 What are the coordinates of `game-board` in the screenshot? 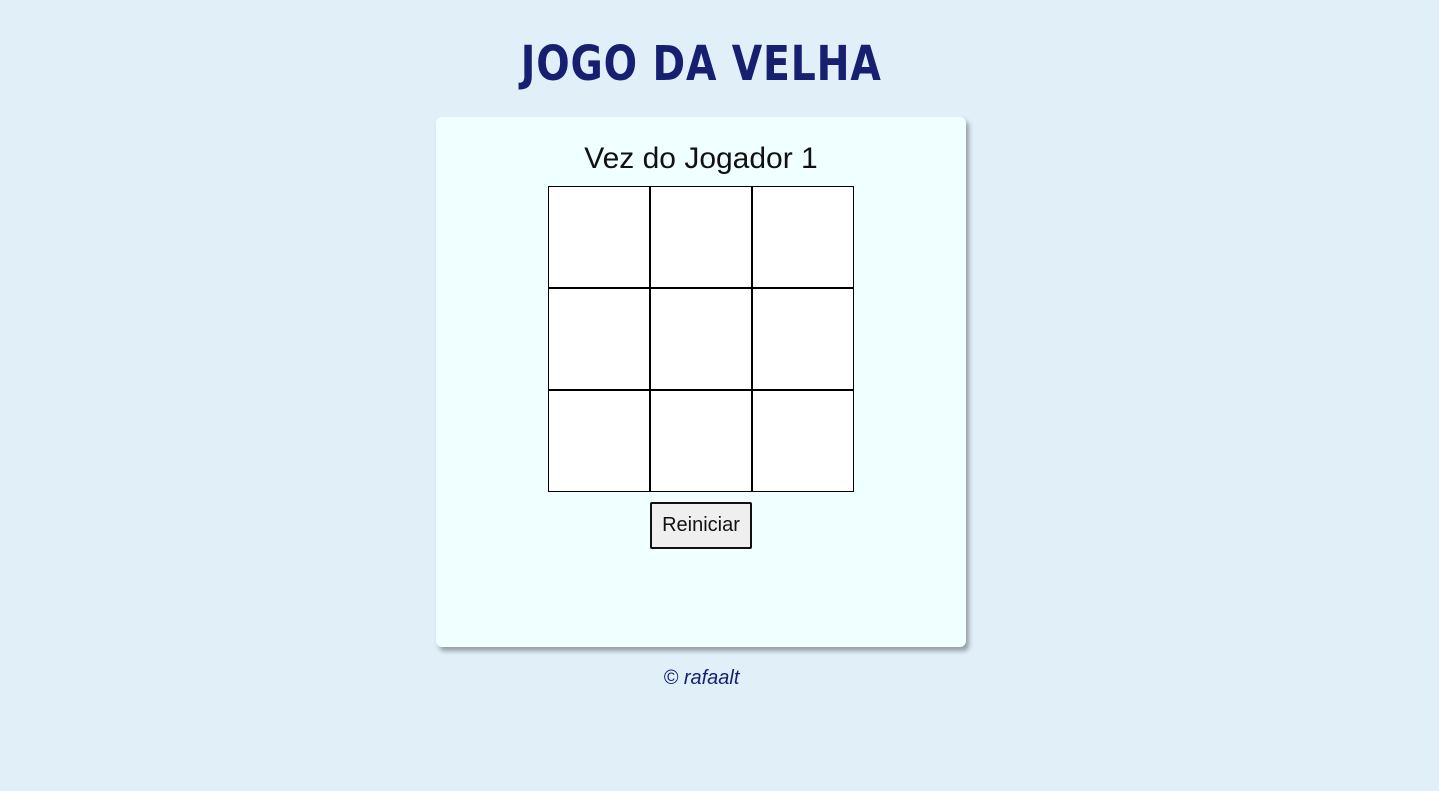 It's located at (701, 339).